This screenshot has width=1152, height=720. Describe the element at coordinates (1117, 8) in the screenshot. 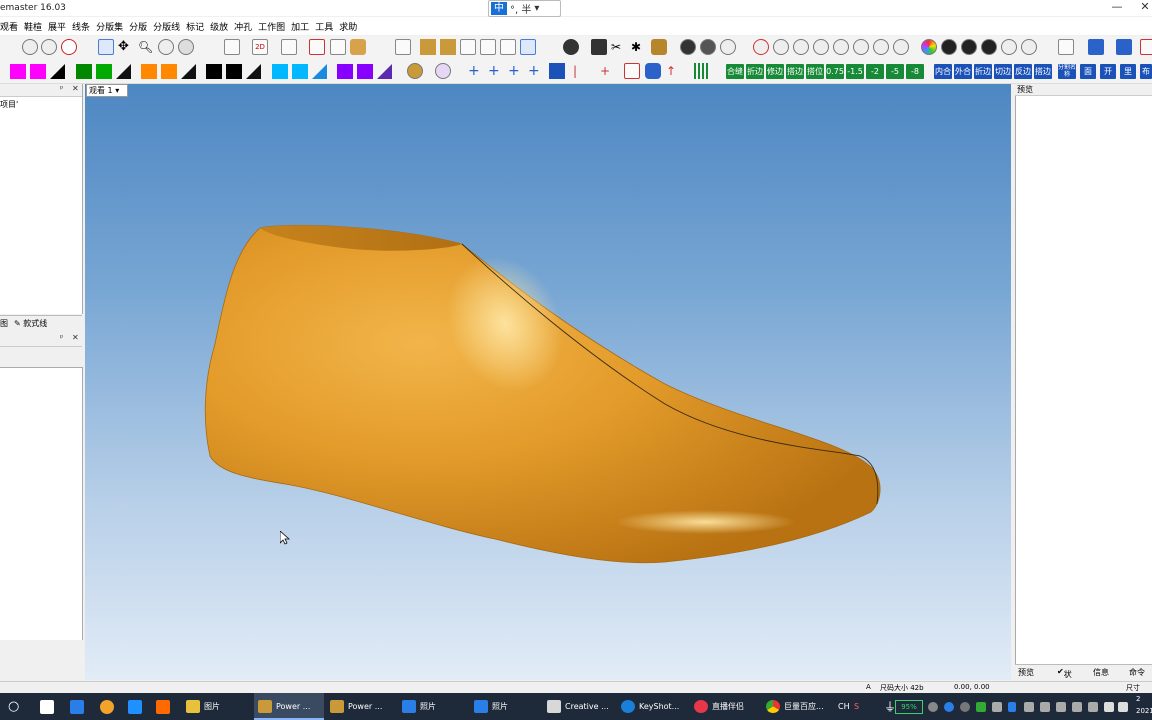

I see `minimize-button: —` at that location.